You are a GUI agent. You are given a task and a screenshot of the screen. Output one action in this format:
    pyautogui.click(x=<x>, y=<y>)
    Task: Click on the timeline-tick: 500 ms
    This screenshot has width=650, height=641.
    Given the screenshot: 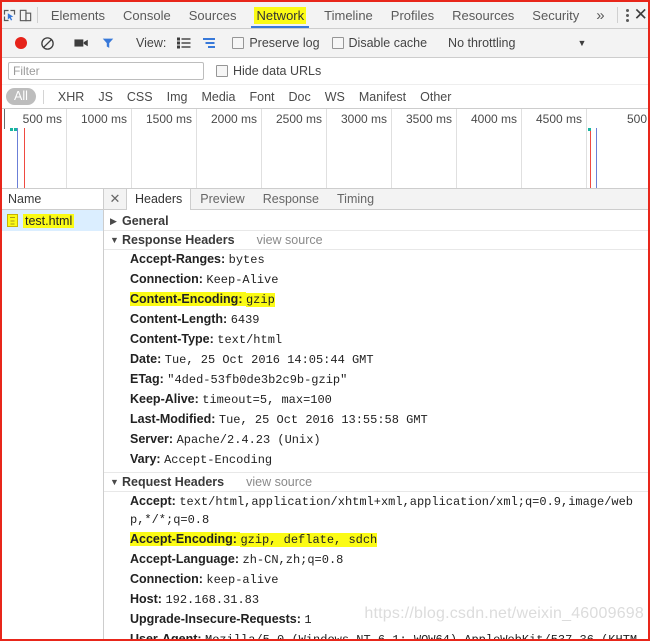 What is the action you would take?
    pyautogui.click(x=42, y=119)
    